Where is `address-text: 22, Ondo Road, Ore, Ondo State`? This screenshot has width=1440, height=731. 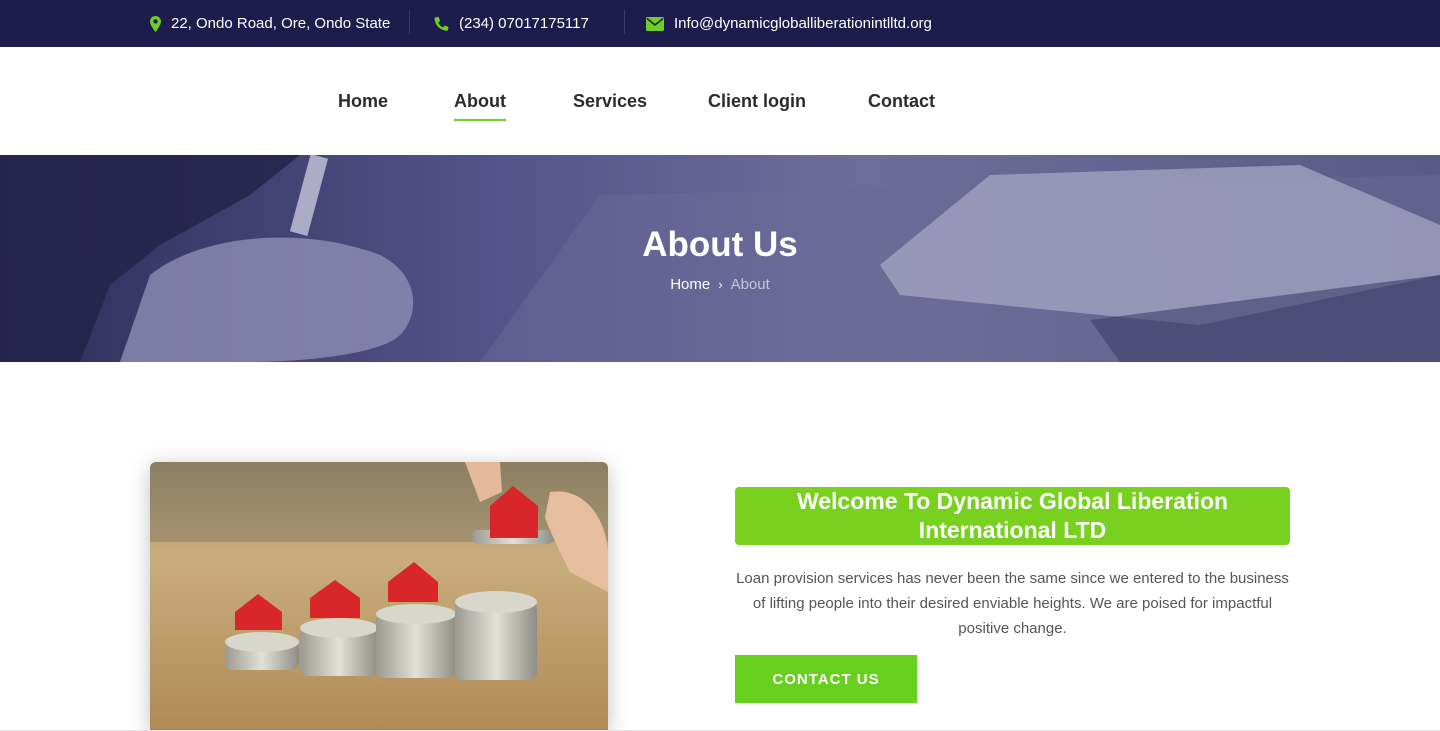
address-text: 22, Ondo Road, Ore, Ondo State is located at coordinates (281, 23).